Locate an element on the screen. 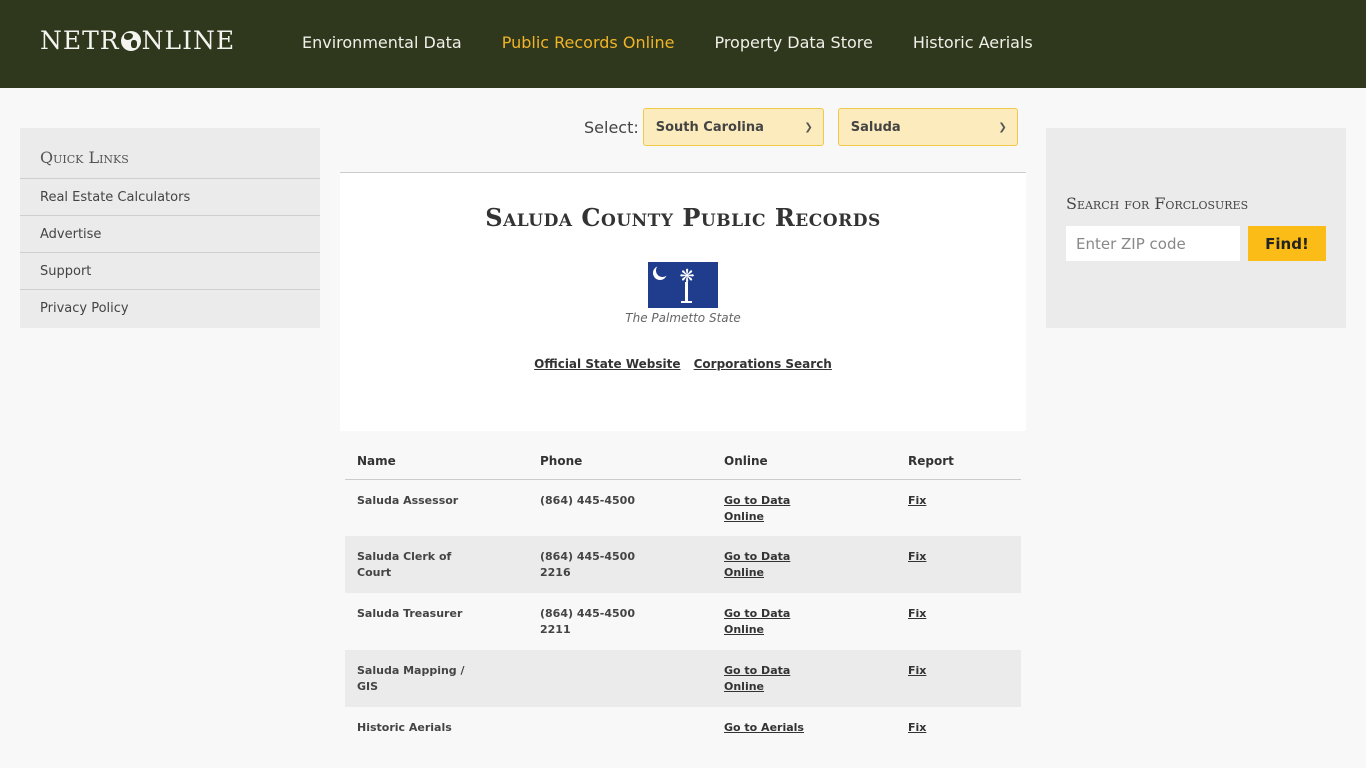  nav-public-records-online: Public Records Online is located at coordinates (588, 42).